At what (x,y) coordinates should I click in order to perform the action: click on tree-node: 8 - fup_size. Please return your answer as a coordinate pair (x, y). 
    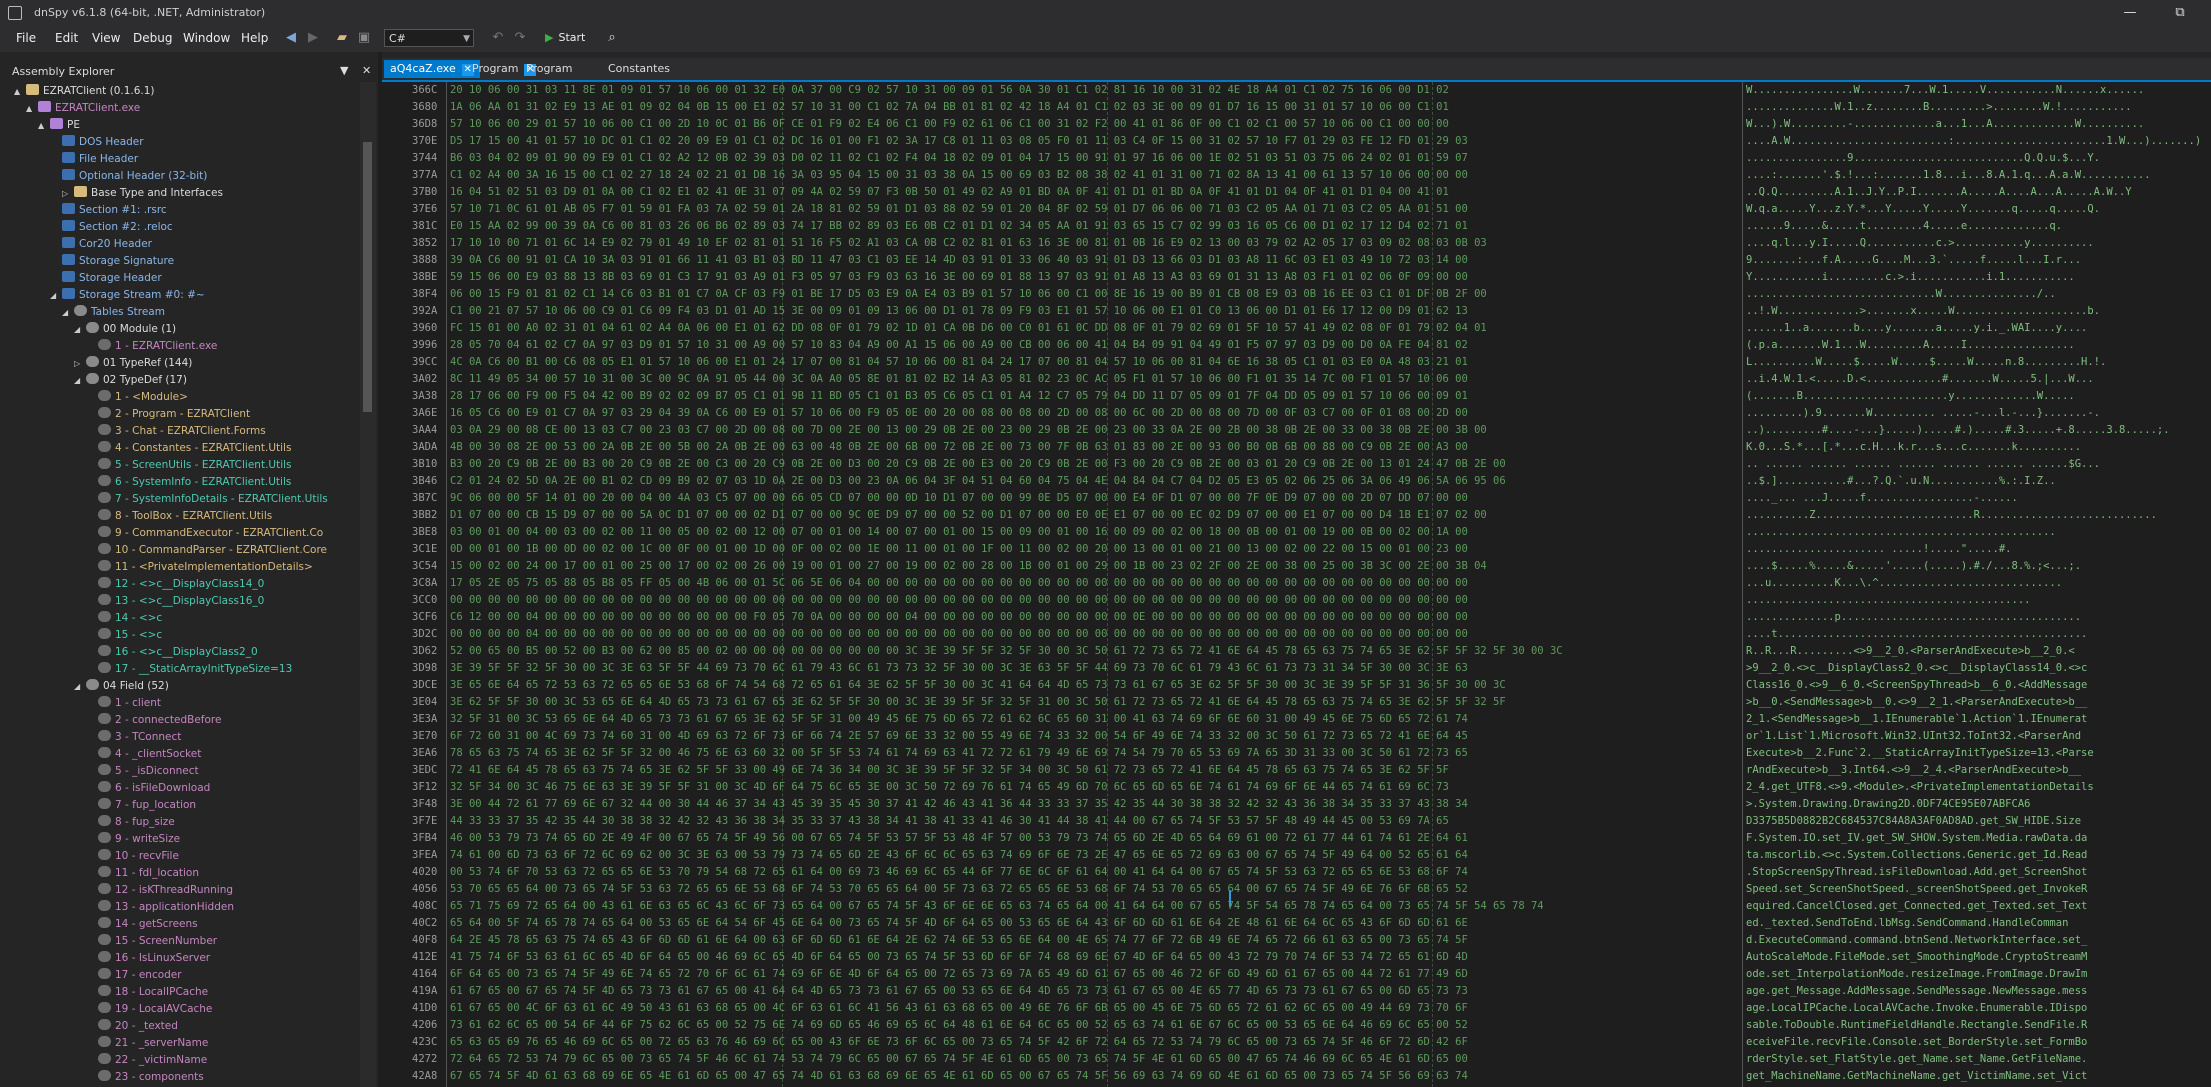
    Looking at the image, I should click on (130, 822).